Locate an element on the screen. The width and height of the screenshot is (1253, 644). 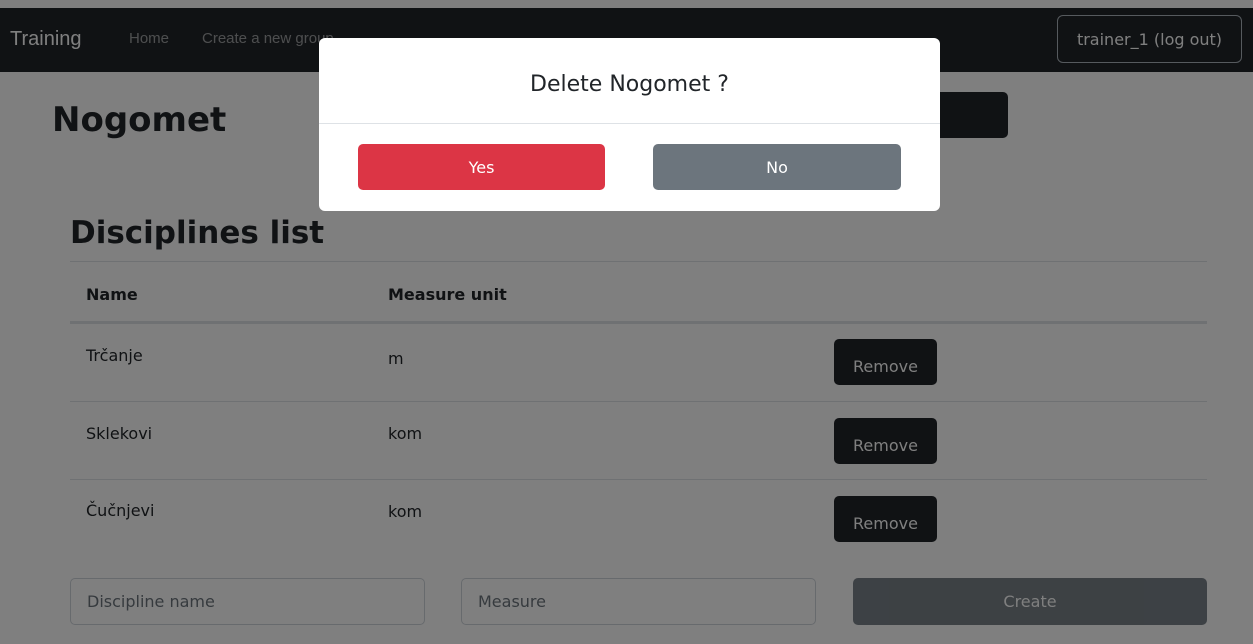
modal-title: Delete Nogomet ? is located at coordinates (629, 84).